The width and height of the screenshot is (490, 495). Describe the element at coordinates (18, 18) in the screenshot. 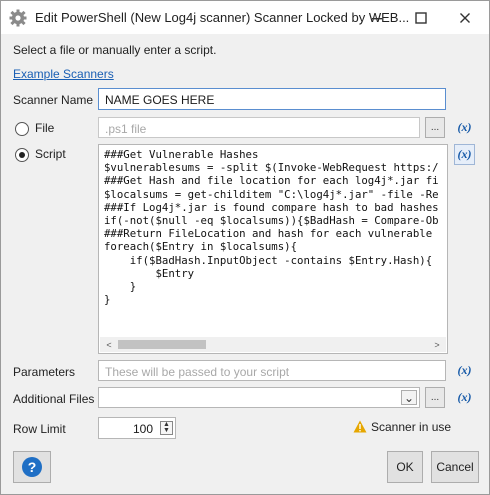

I see `gear-icon` at that location.